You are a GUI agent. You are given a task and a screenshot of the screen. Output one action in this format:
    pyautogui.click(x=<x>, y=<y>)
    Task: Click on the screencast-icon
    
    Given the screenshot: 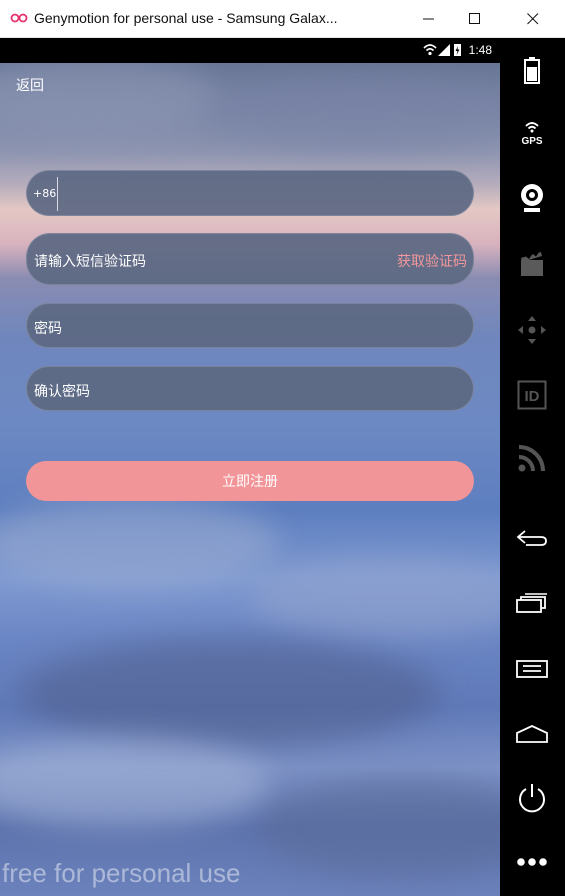 What is the action you would take?
    pyautogui.click(x=532, y=263)
    